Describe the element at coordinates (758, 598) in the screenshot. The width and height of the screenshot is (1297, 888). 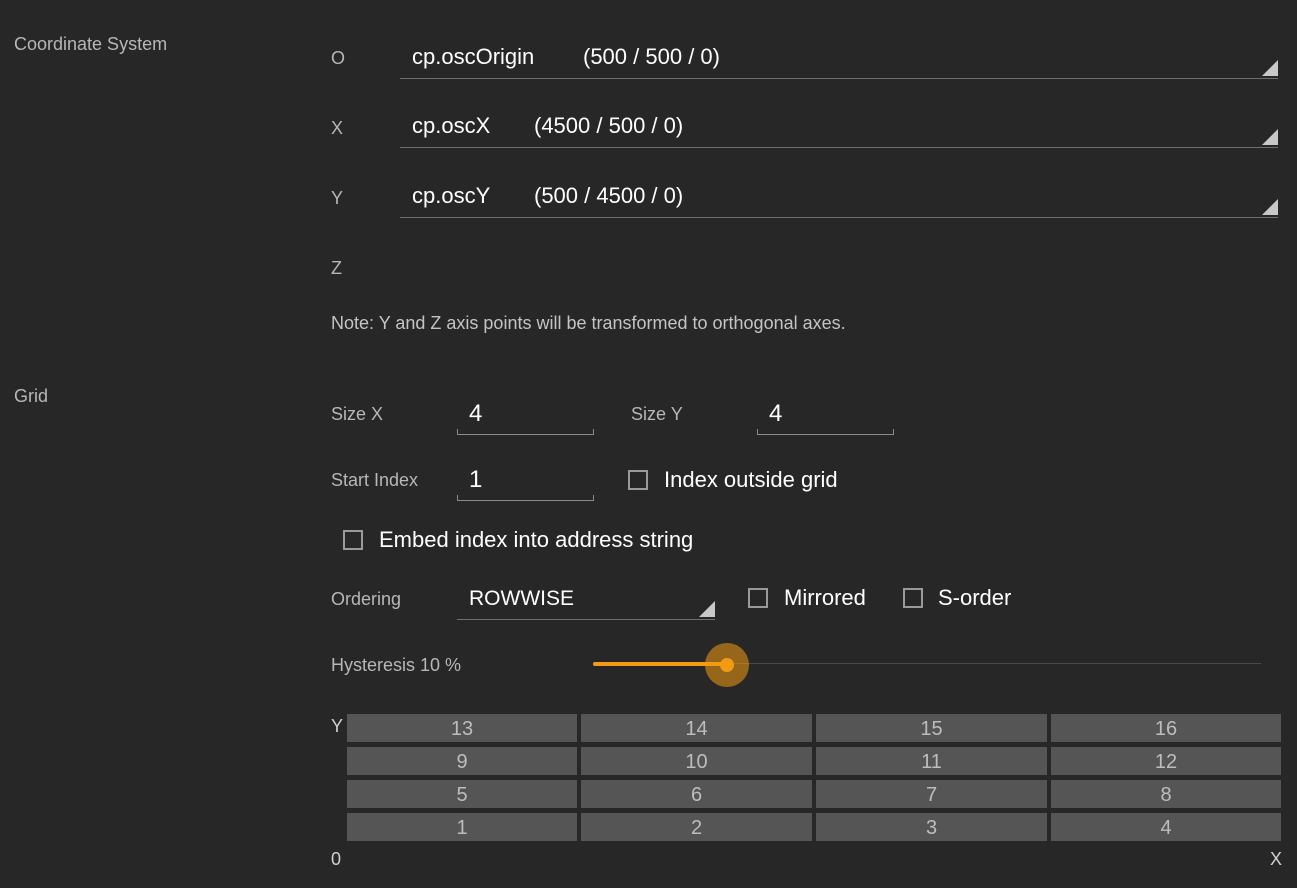
I see `mirrored-checkbox` at that location.